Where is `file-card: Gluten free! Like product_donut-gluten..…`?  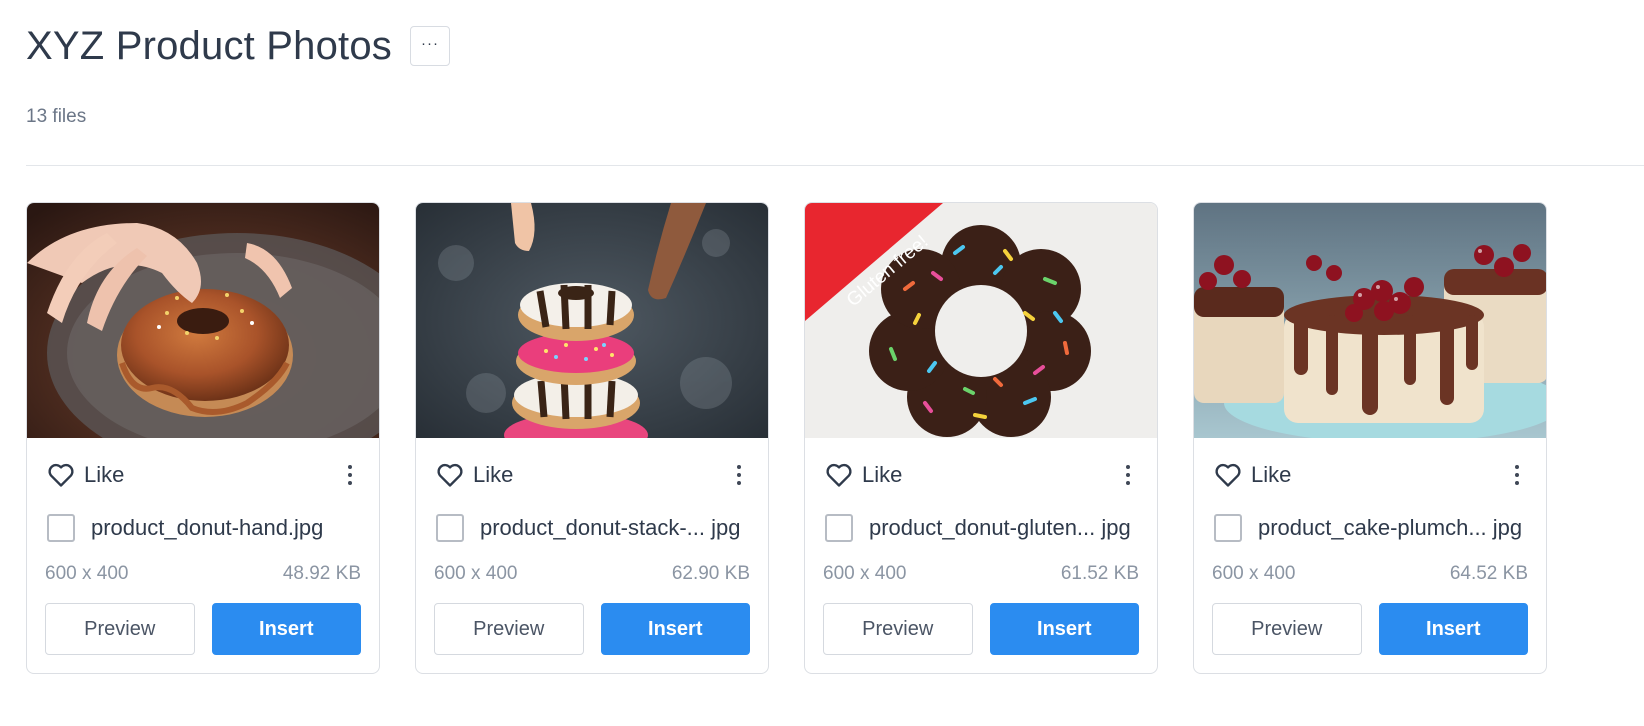
file-card: Gluten free! Like product_donut-gluten..… is located at coordinates (981, 438).